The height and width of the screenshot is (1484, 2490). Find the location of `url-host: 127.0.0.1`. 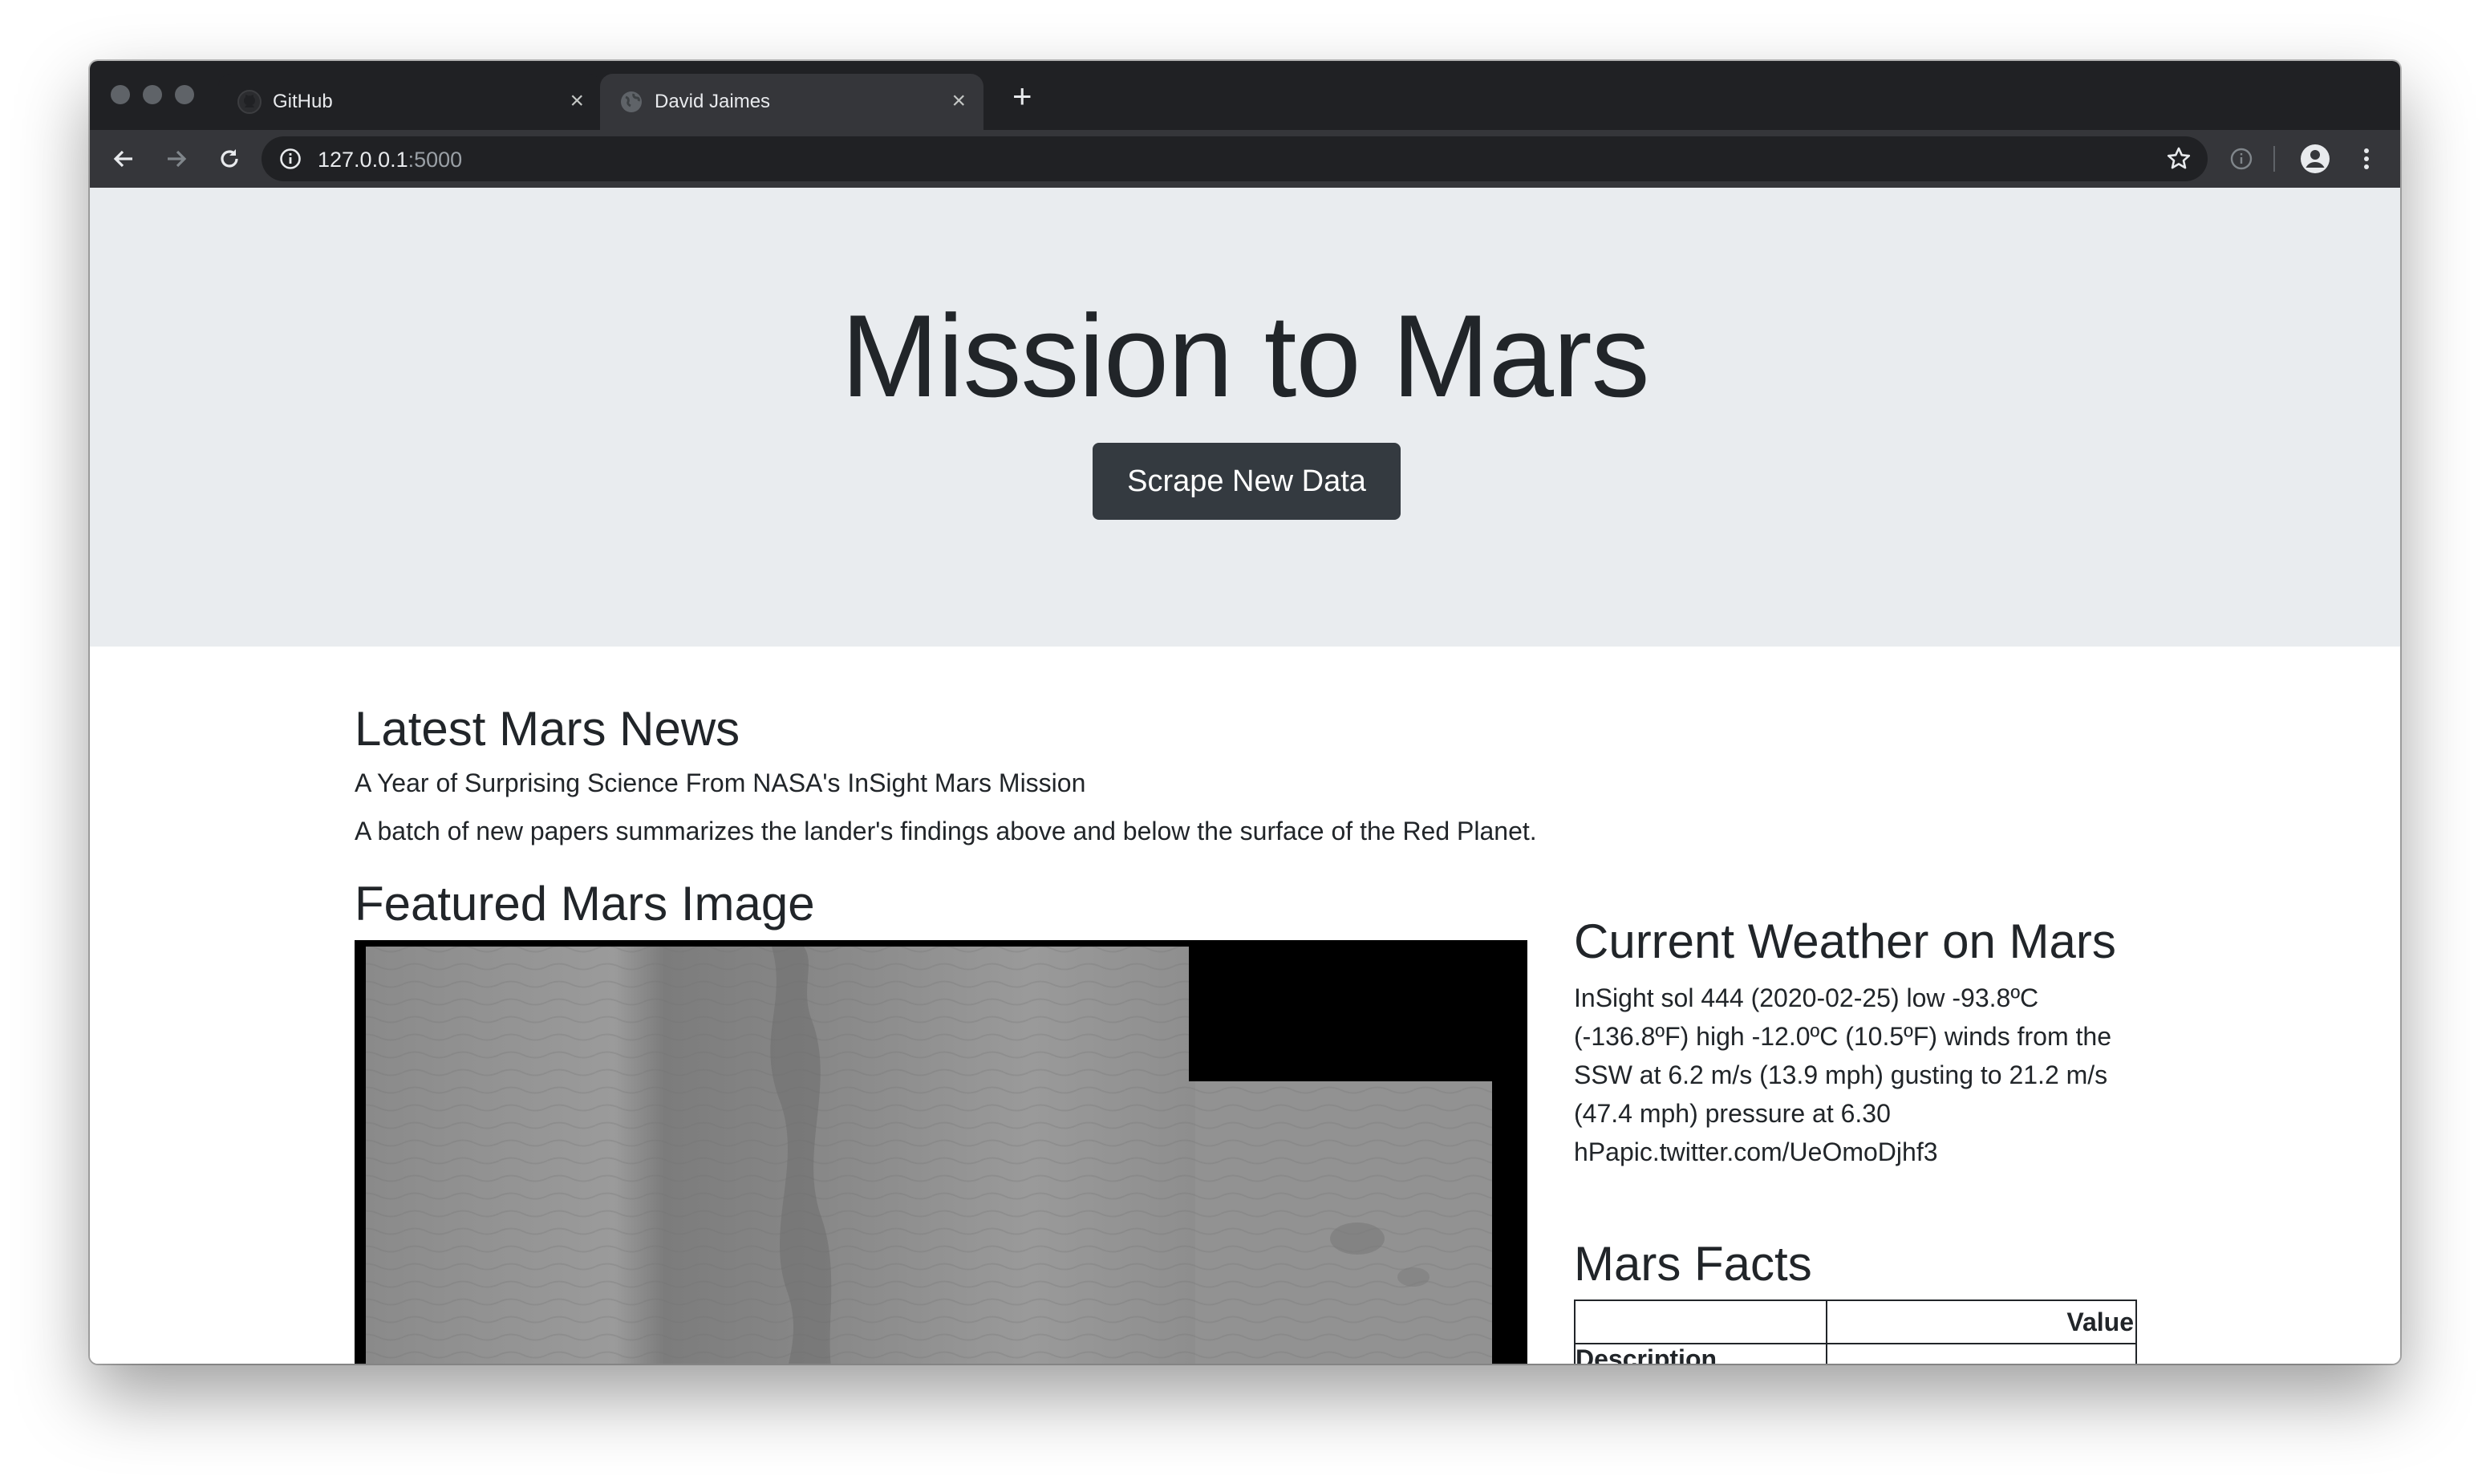

url-host: 127.0.0.1 is located at coordinates (363, 160).